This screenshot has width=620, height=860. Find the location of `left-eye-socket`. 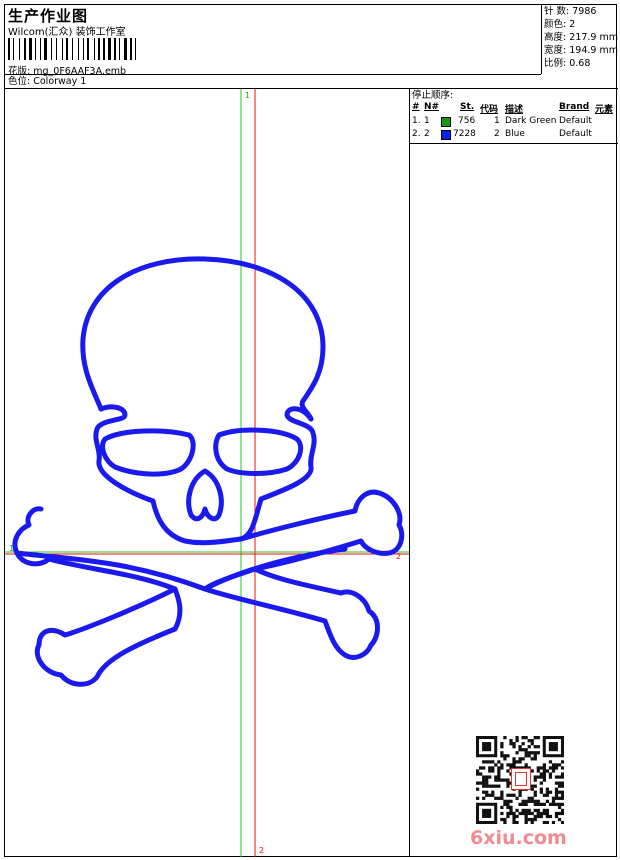

left-eye-socket is located at coordinates (148, 452).